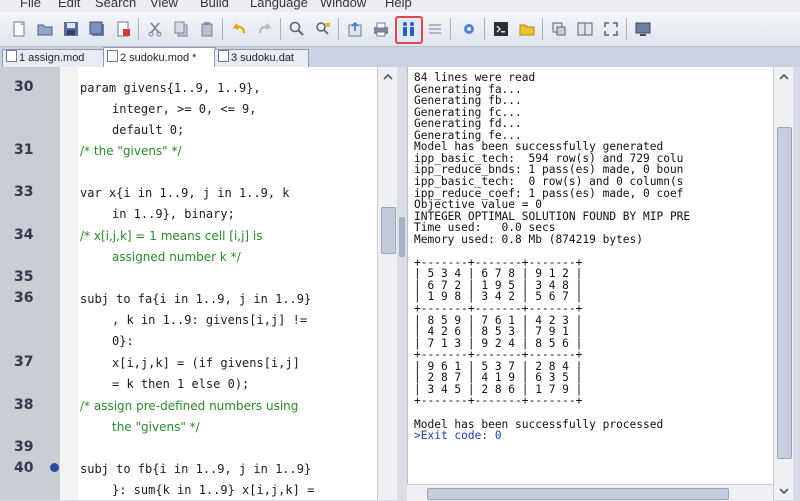 The image size is (800, 501). I want to click on code-comment: the "givens" */, so click(156, 427).